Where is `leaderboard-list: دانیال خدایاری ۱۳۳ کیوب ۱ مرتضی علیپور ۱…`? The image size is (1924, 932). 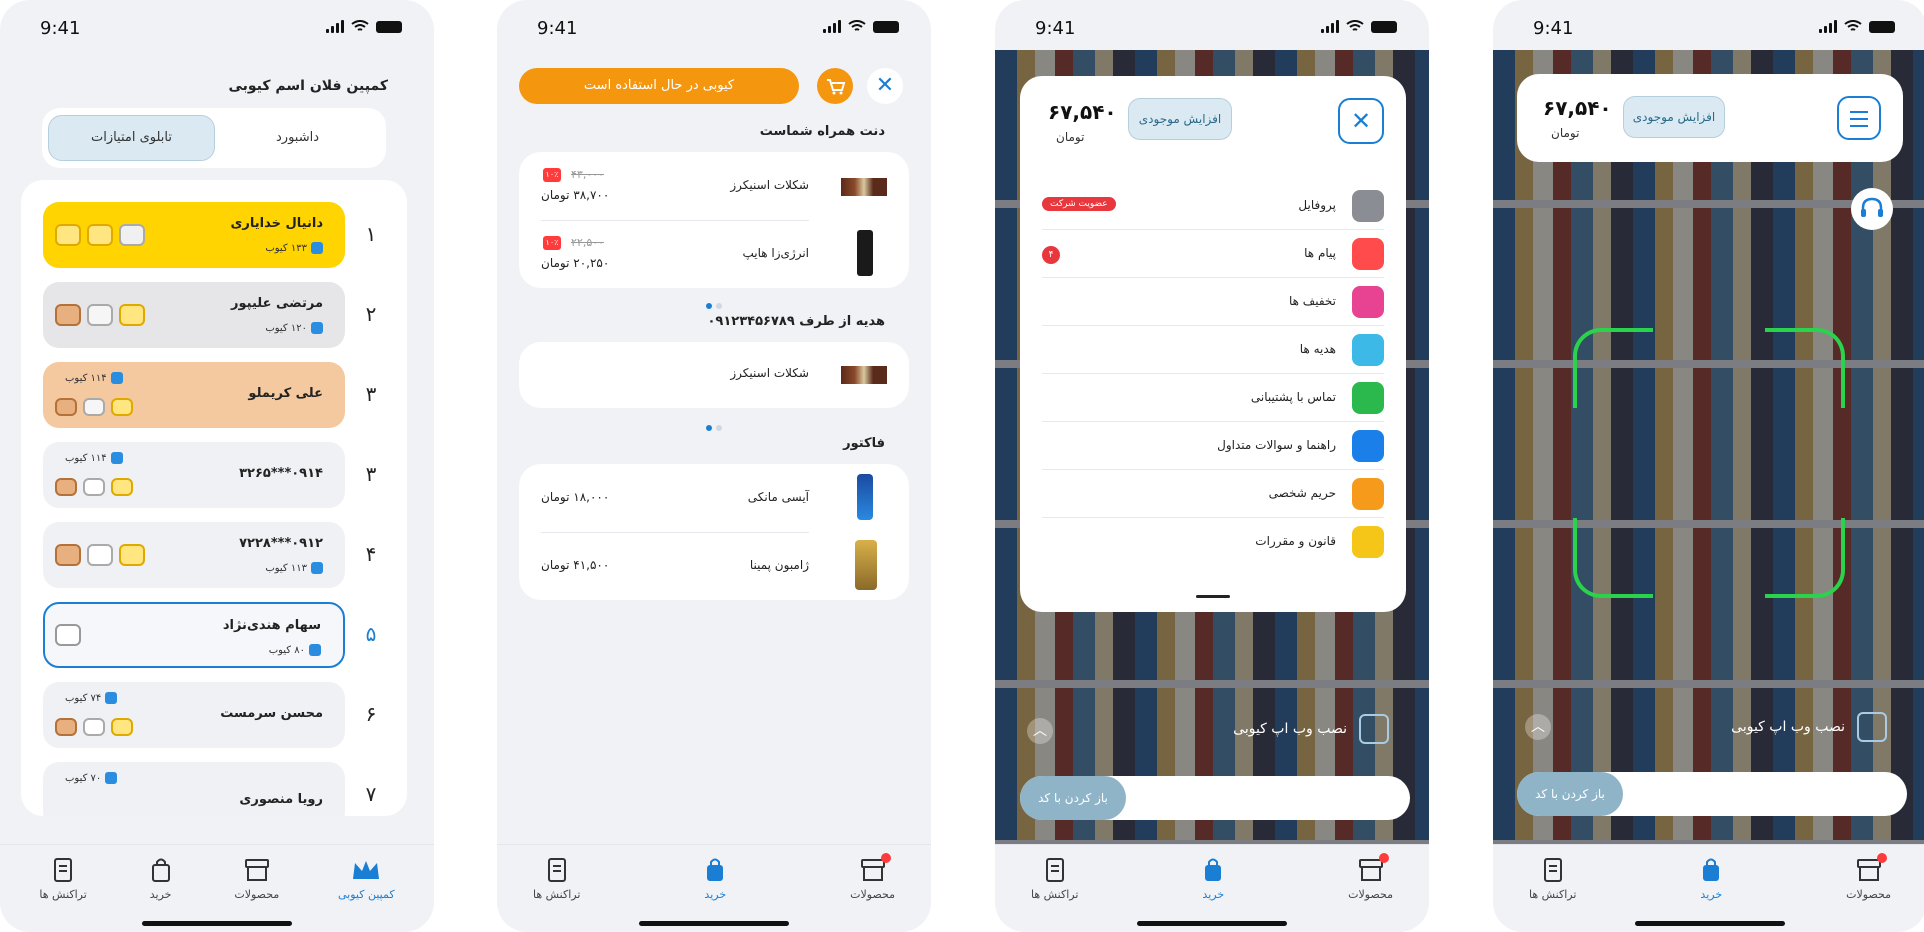
leaderboard-list: دانیال خدایاری ۱۳۳ کیوب ۱ مرتضی علیپور ۱… is located at coordinates (214, 498).